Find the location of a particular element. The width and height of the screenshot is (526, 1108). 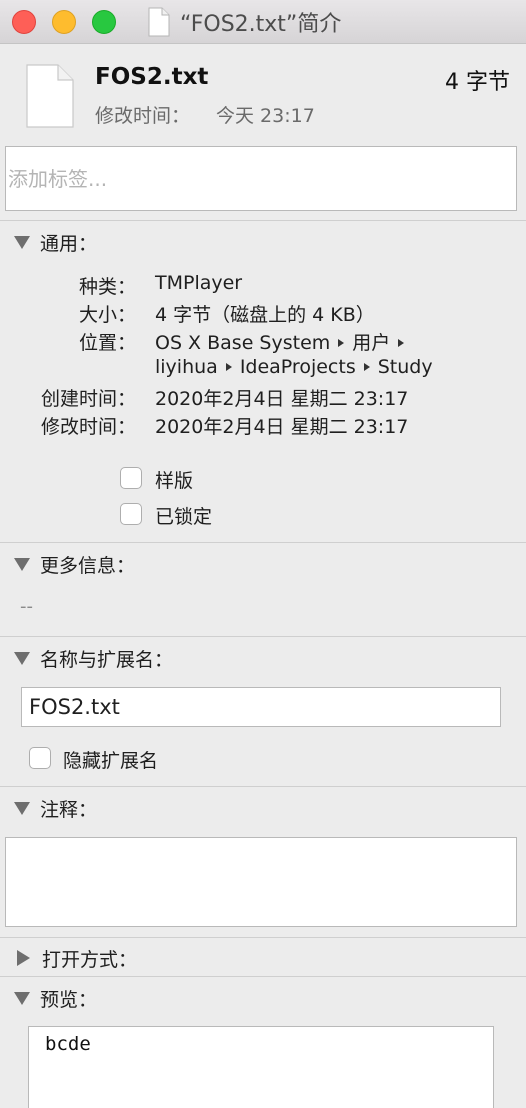

minimize-button is located at coordinates (64, 22).